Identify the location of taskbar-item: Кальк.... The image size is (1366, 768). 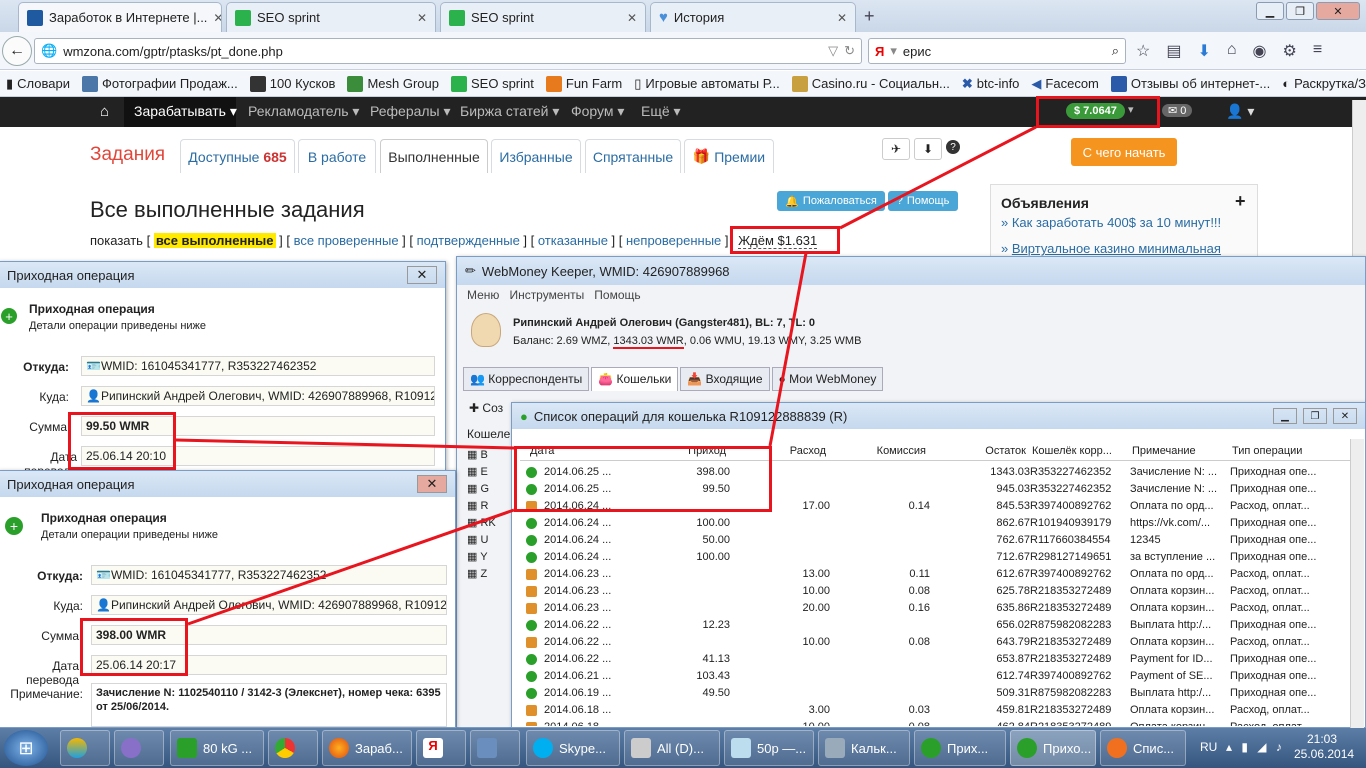
(864, 748).